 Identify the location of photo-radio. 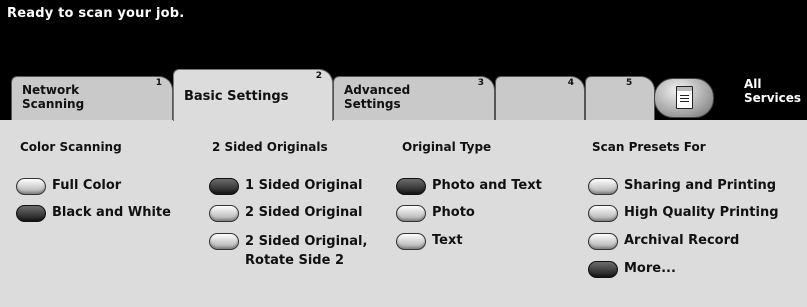
(411, 213).